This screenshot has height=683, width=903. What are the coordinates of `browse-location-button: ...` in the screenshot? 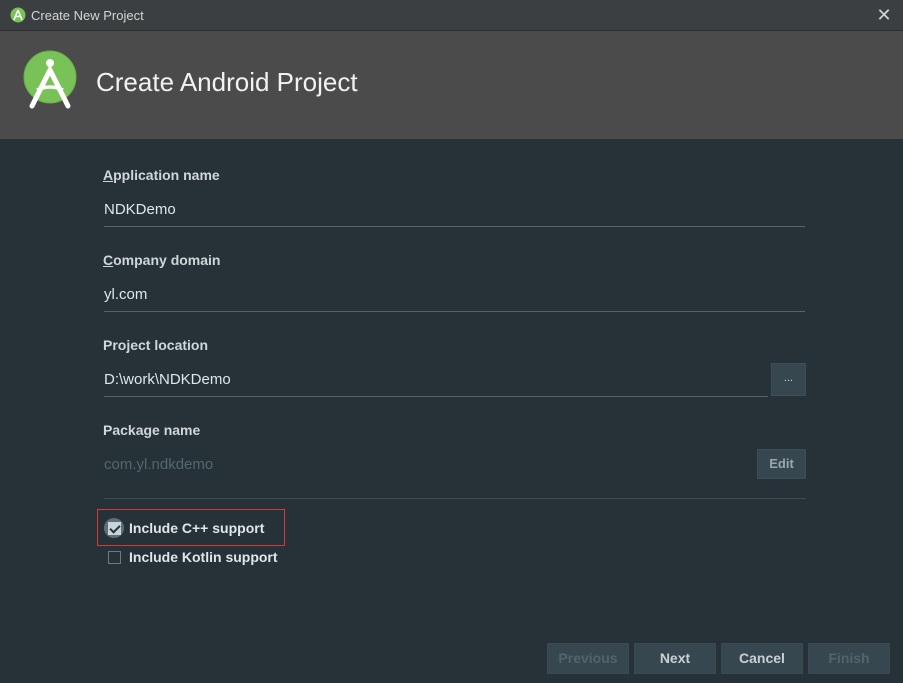 It's located at (788, 379).